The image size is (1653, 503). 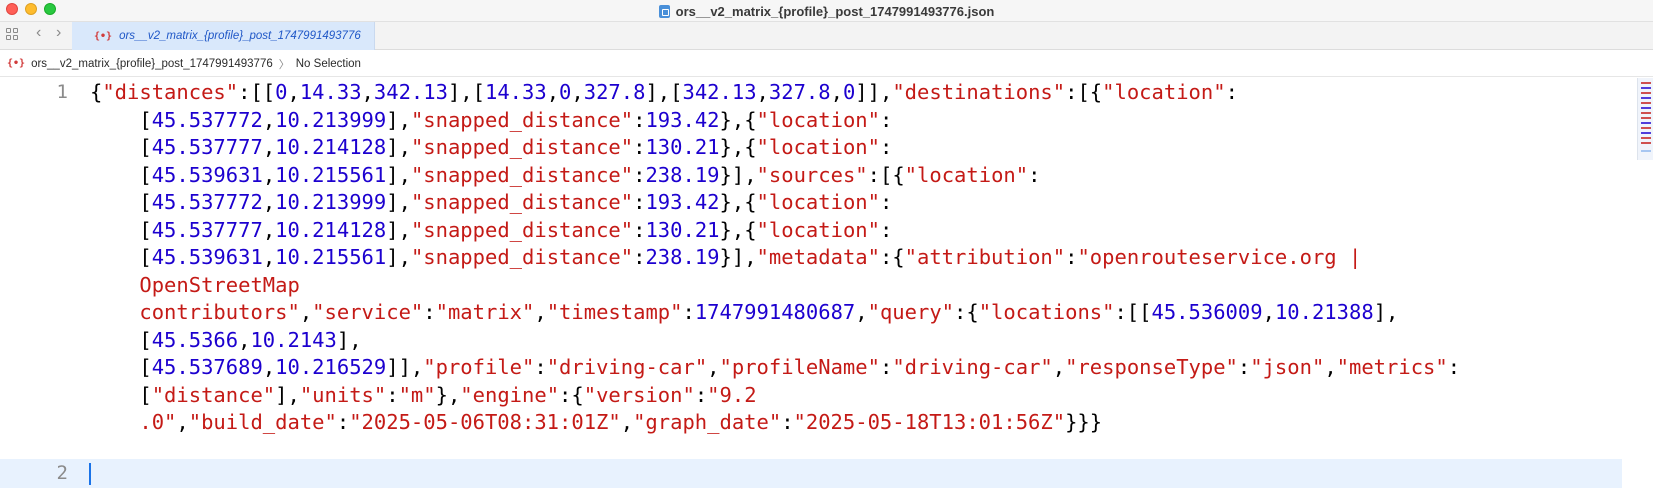 What do you see at coordinates (328, 64) in the screenshot?
I see `breadcrumb-selection: No Selection` at bounding box center [328, 64].